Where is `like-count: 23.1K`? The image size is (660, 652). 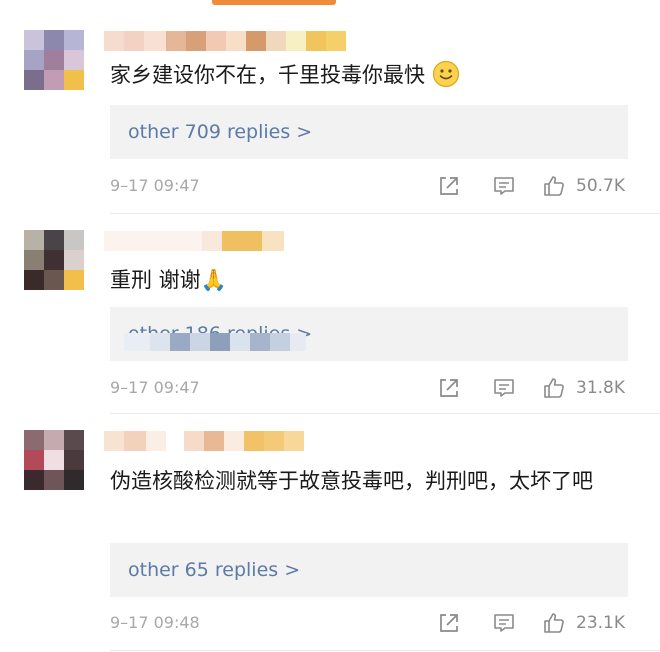
like-count: 23.1K is located at coordinates (600, 623).